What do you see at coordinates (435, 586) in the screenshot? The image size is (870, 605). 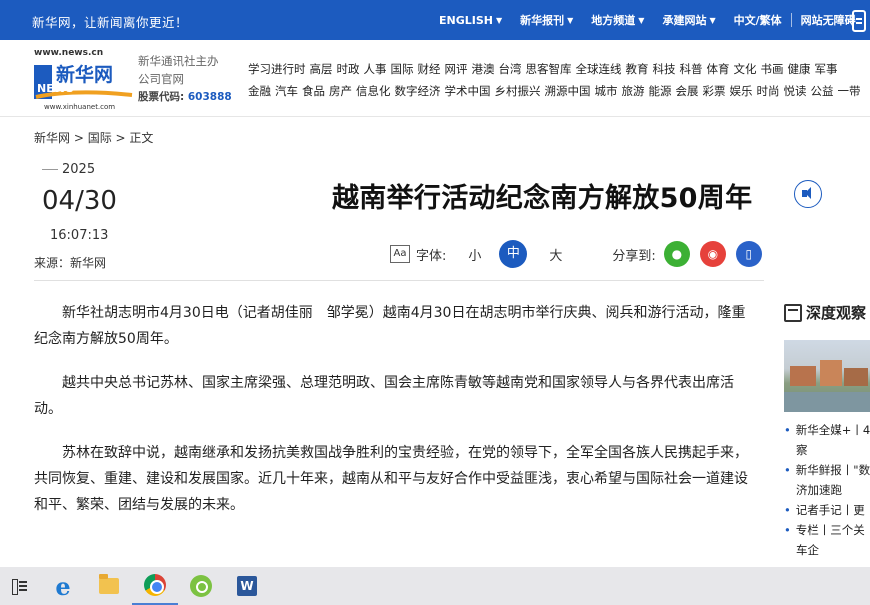 I see `taskbar: e W` at bounding box center [435, 586].